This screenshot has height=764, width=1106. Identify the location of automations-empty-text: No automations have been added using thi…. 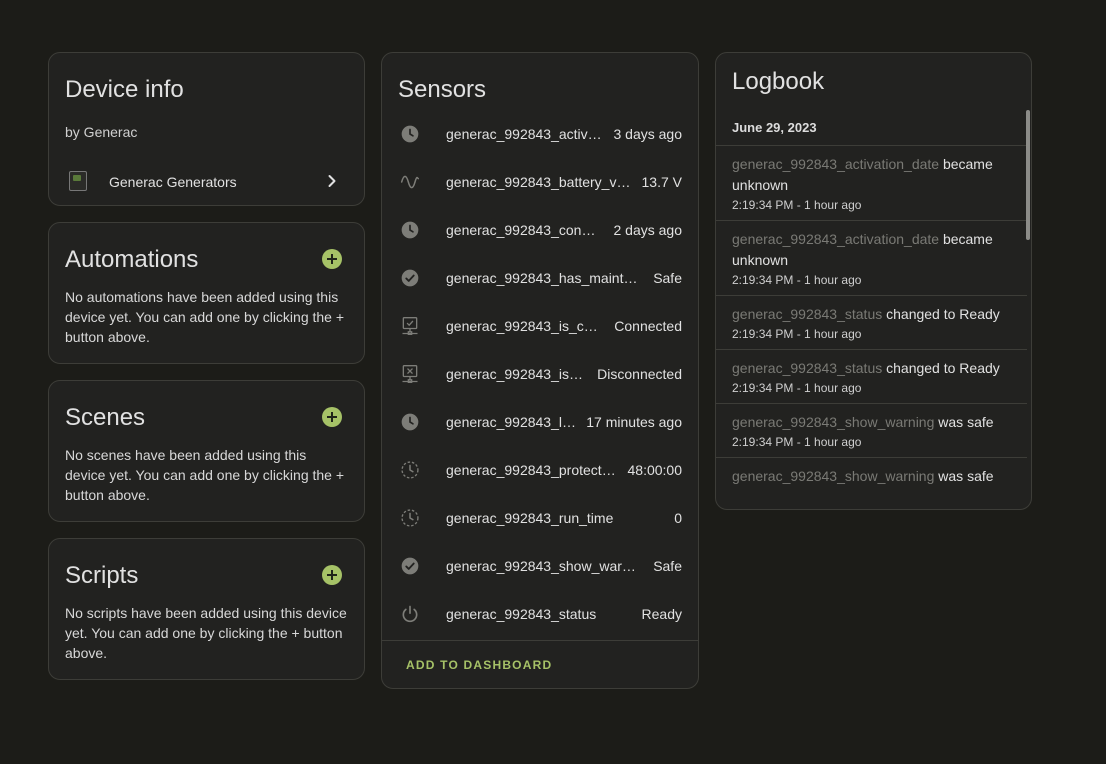
(205, 317).